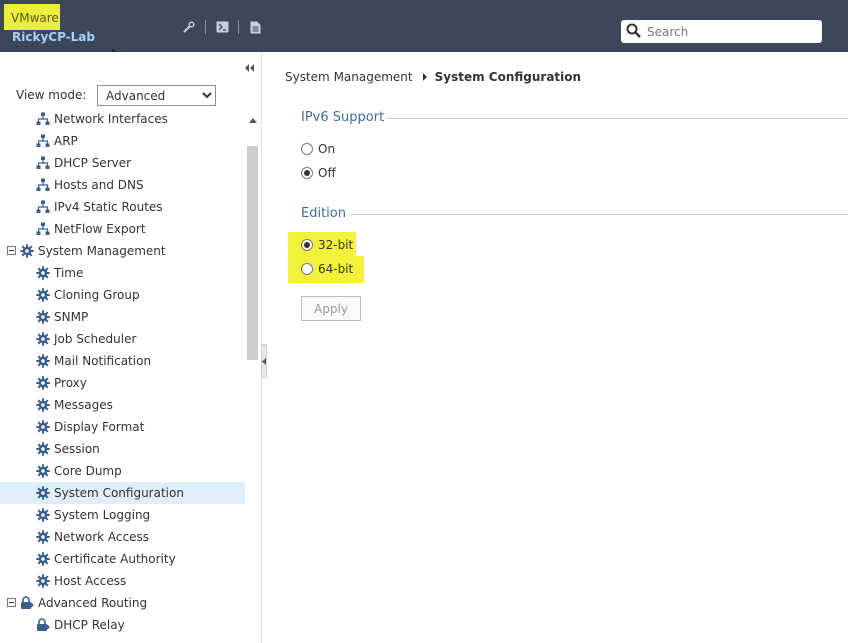  Describe the element at coordinates (433, 77) in the screenshot. I see `breadcrumb: System Management System Configuration` at that location.